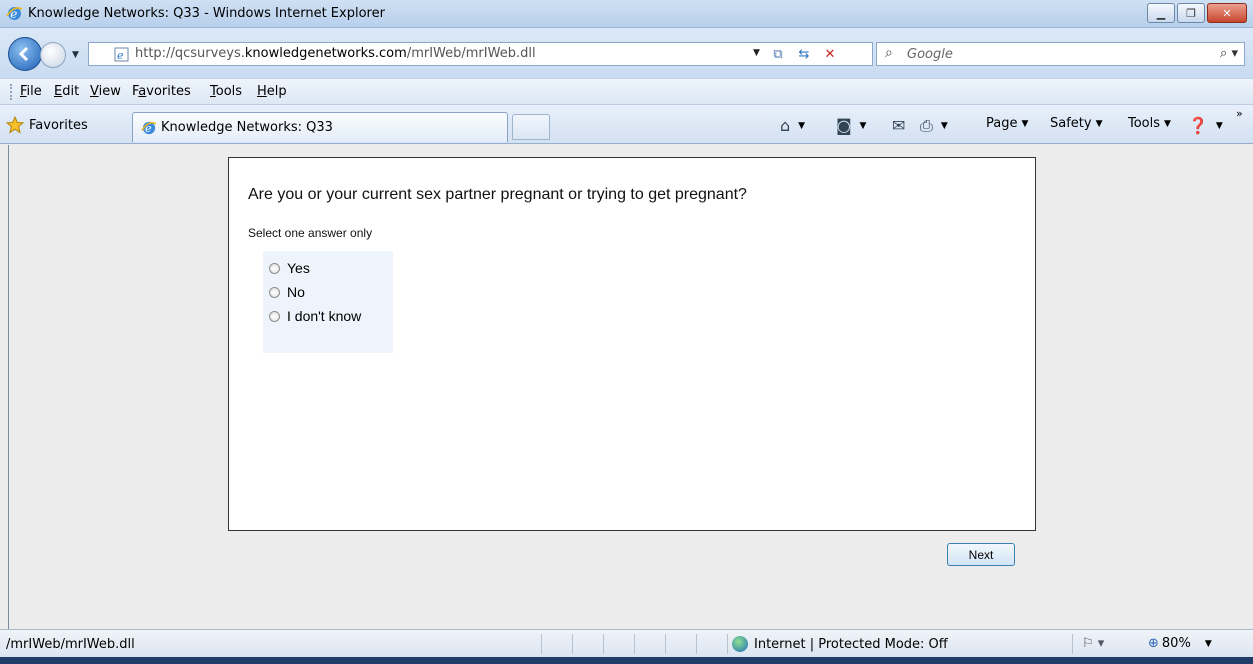 The height and width of the screenshot is (664, 1253). What do you see at coordinates (324, 316) in the screenshot?
I see `option-label: I don't know` at bounding box center [324, 316].